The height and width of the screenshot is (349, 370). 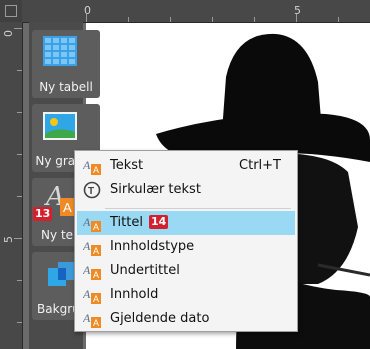 I want to click on ruler-left: 0 5, so click(x=11, y=185).